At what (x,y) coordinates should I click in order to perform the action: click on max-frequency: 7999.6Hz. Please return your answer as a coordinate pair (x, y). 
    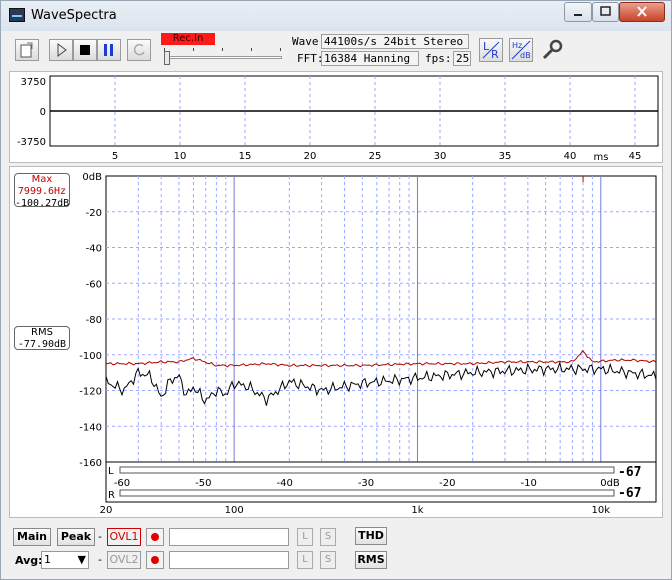
    Looking at the image, I should click on (42, 191).